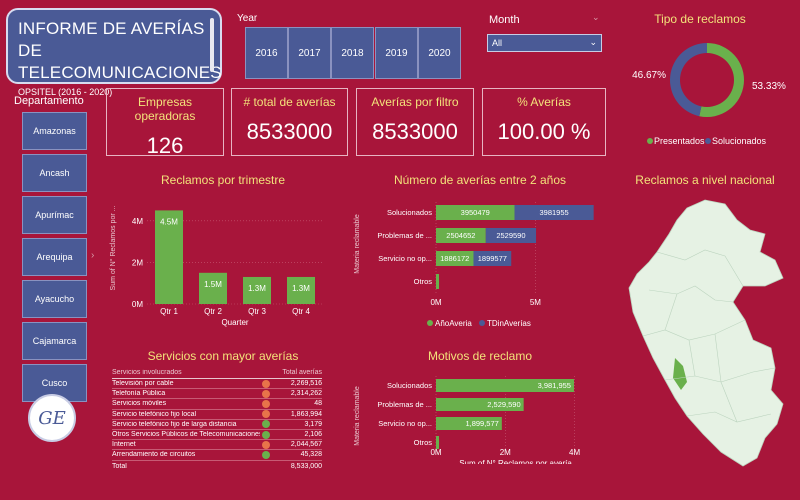 The image size is (800, 500). Describe the element at coordinates (217, 445) in the screenshot. I see `table-row: Internet 2,044,567` at that location.